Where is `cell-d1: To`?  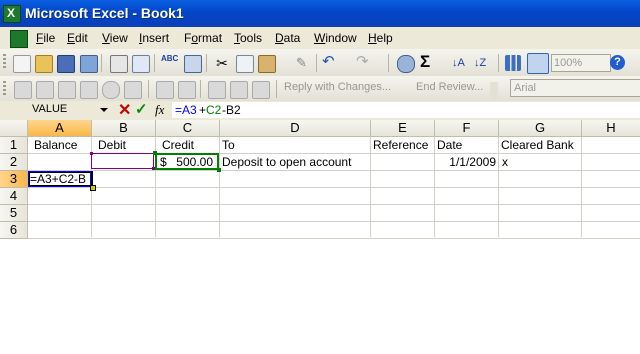
cell-d1: To is located at coordinates (228, 145).